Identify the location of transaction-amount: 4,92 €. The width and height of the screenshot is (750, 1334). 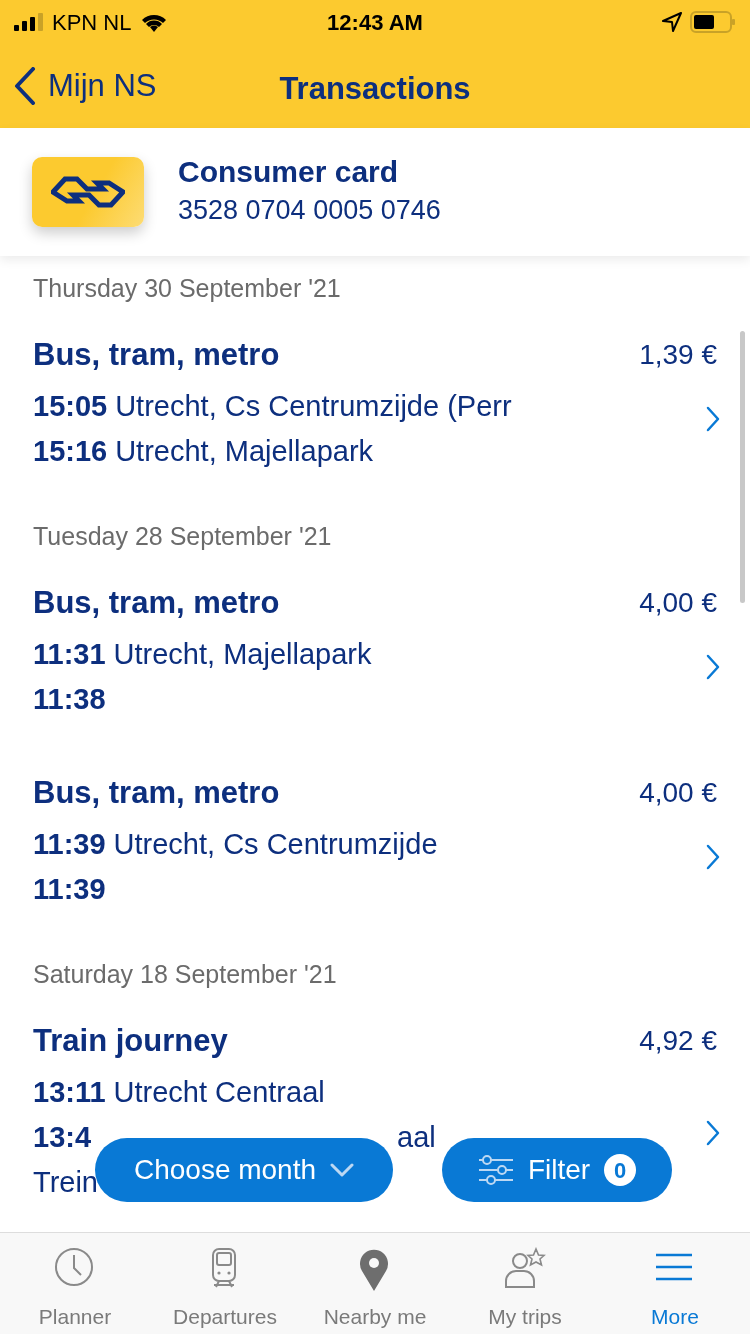
(678, 1041).